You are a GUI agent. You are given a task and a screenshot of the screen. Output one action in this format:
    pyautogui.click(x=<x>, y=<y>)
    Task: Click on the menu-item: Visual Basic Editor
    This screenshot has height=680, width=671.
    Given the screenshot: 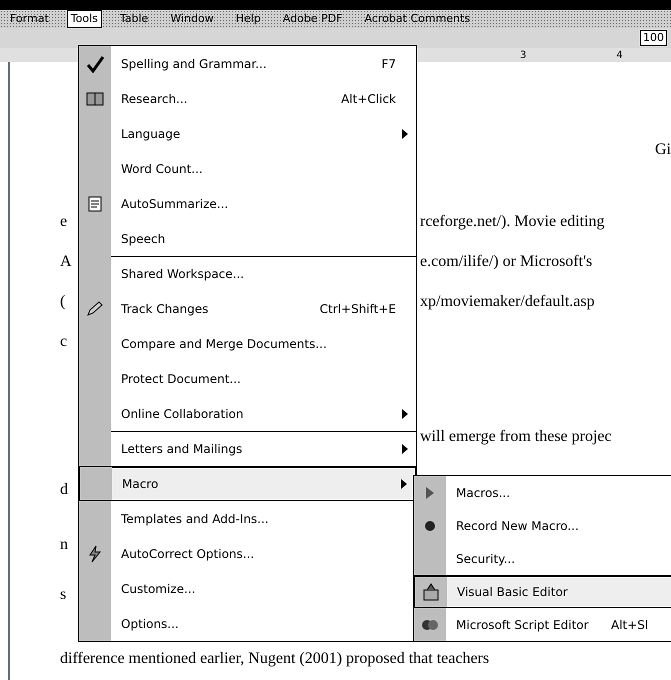 What is the action you would take?
    pyautogui.click(x=542, y=591)
    